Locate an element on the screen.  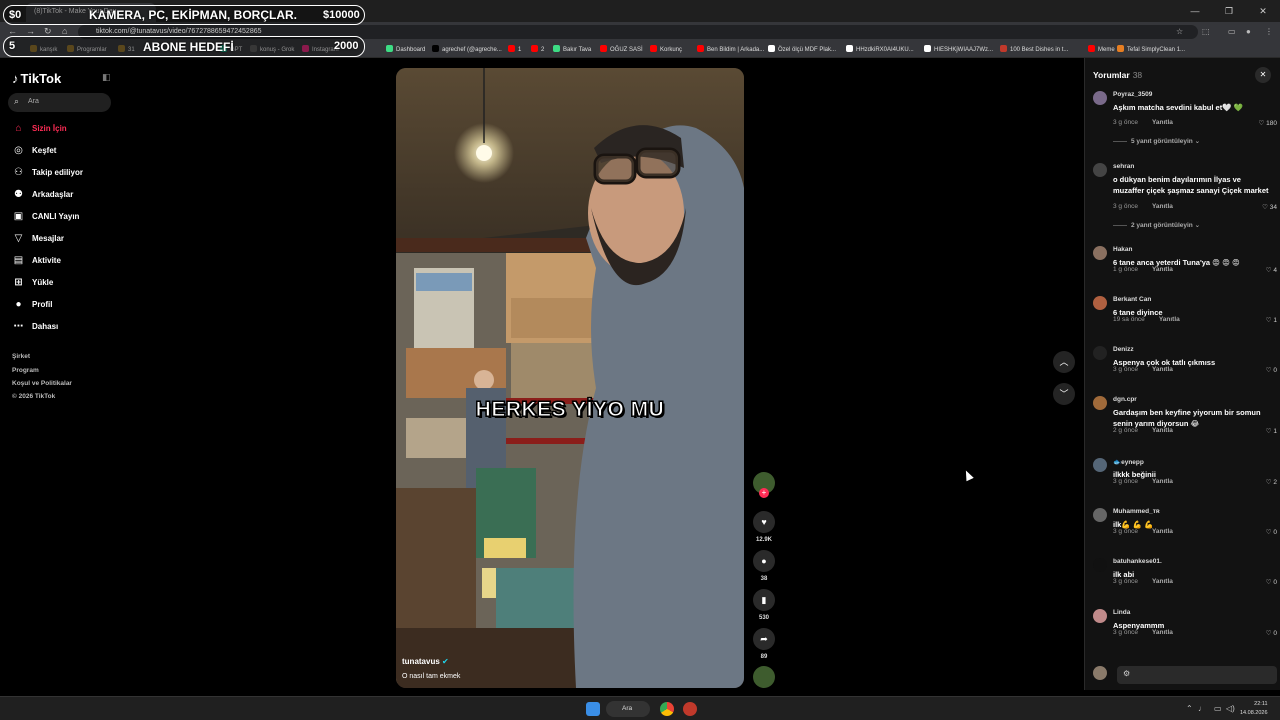
search-input: ⌕ Ara is located at coordinates (59, 102).